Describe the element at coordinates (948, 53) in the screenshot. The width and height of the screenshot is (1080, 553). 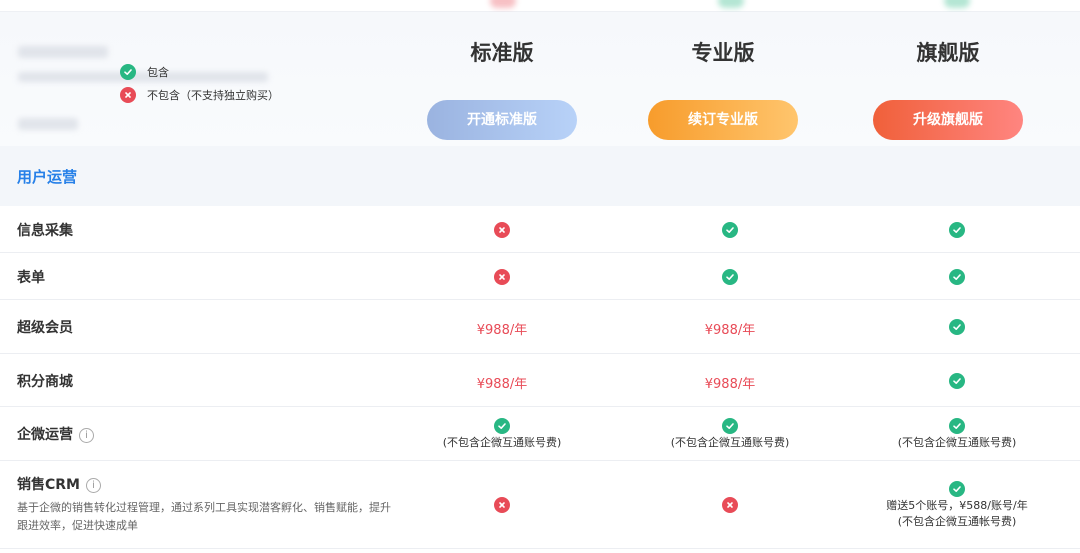
I see `plan-title: 旗舰版` at that location.